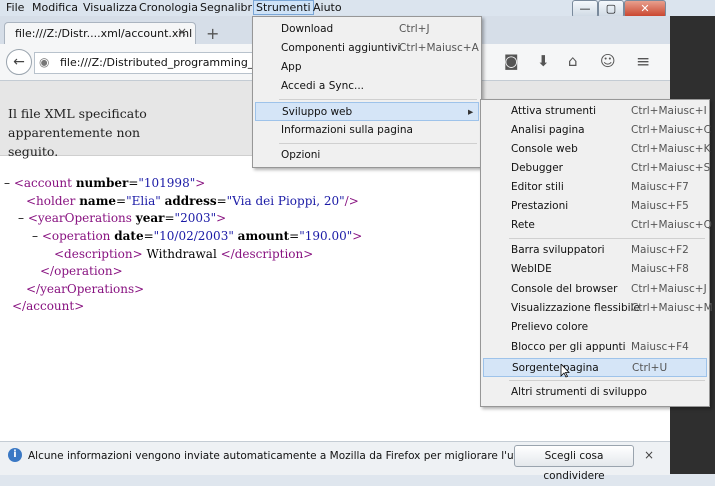 This screenshot has height=486, width=715. I want to click on xml-line-operation-end: </operation>, so click(81, 271).